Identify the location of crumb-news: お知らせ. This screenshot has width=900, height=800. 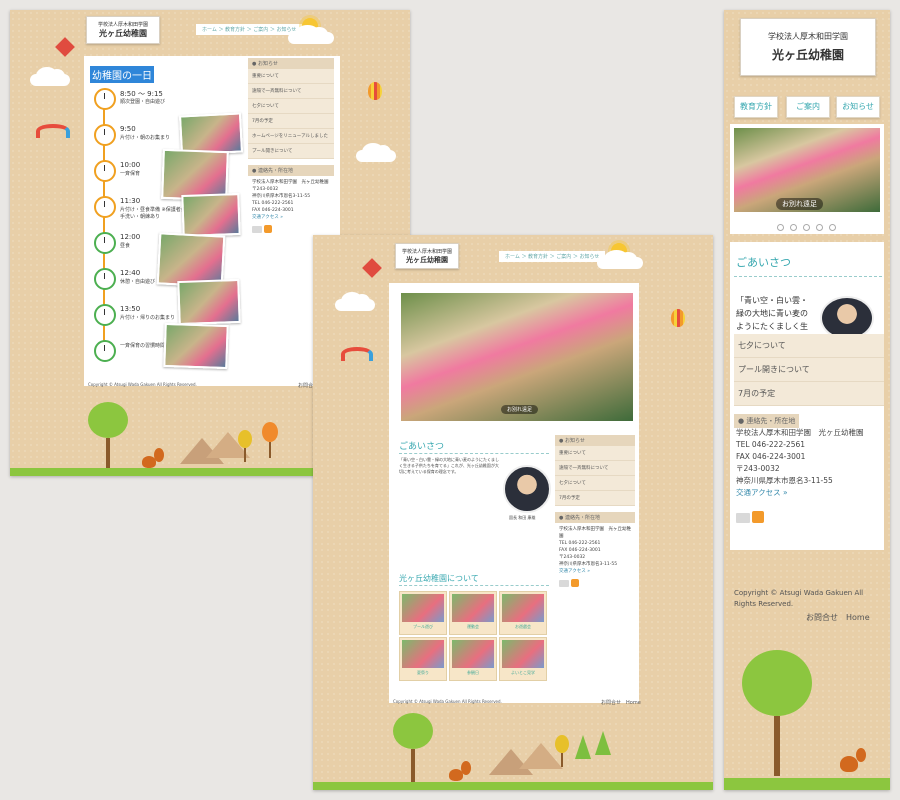
(589, 257).